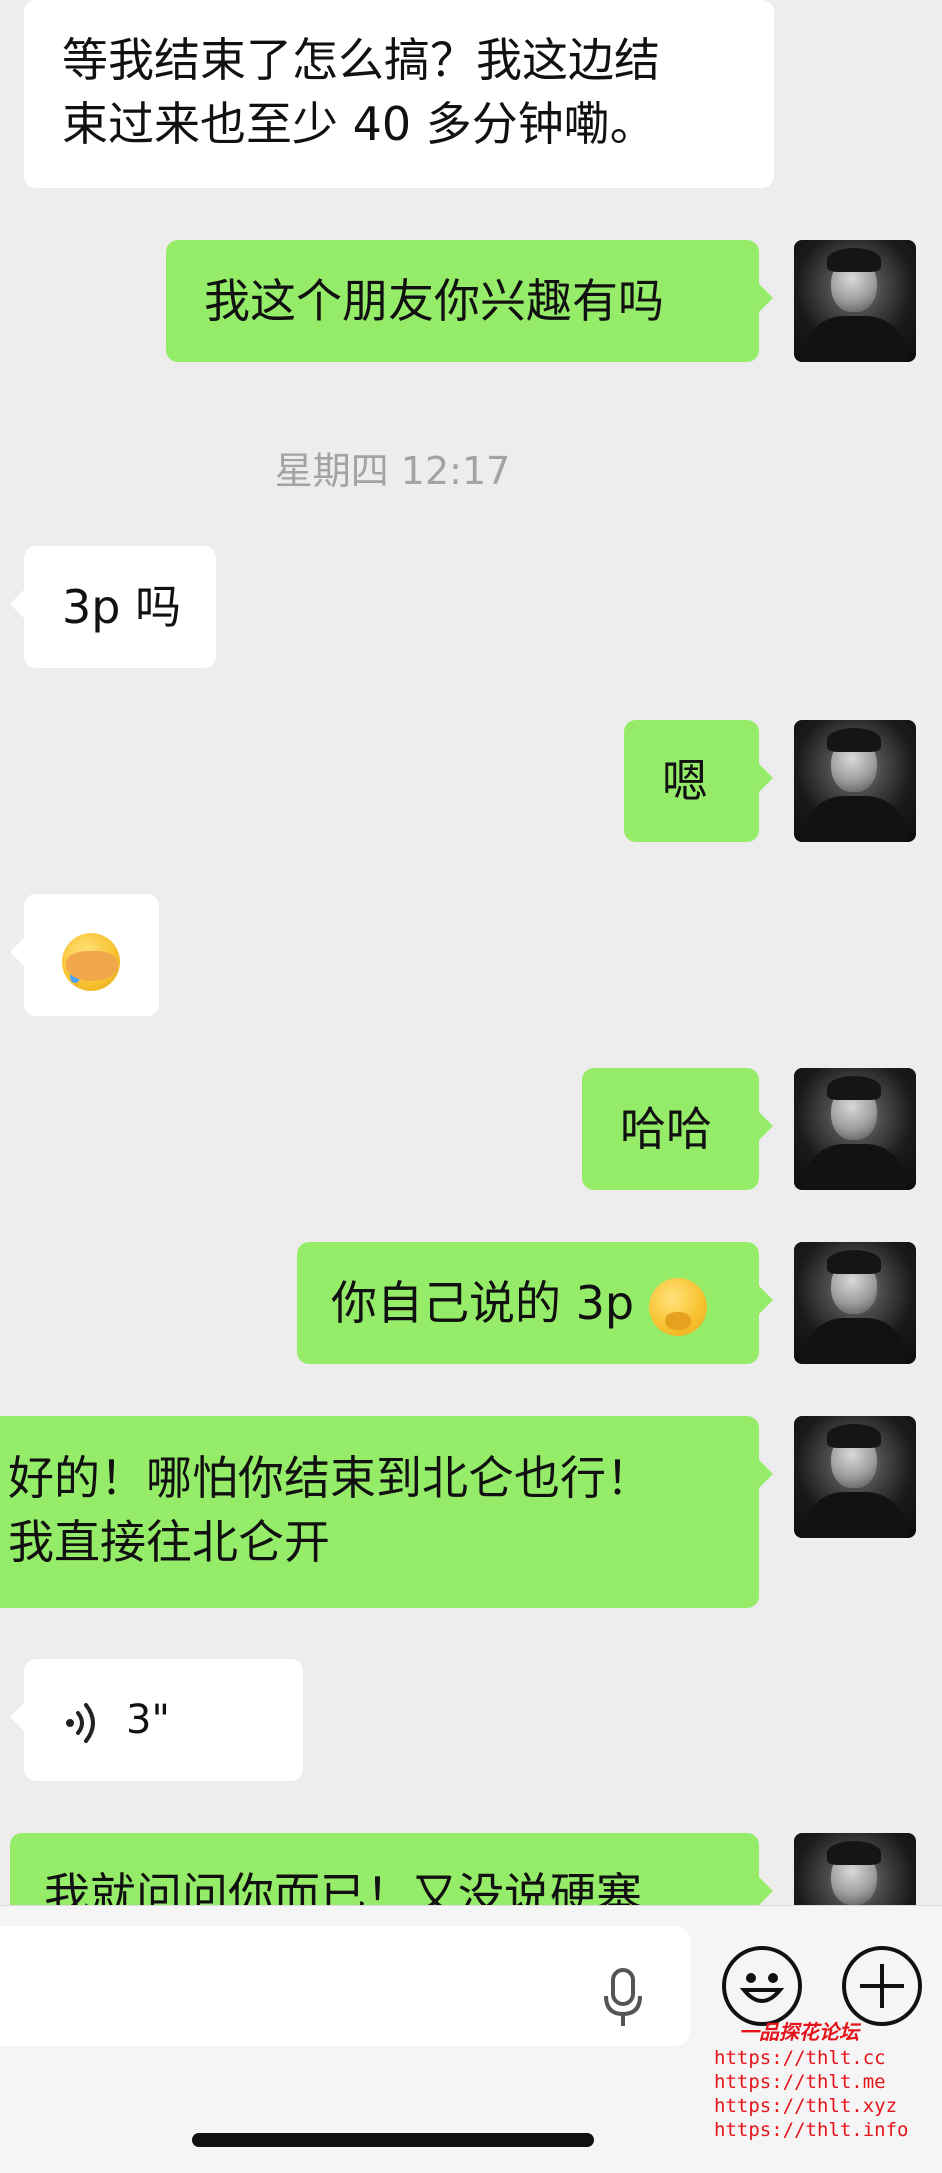 This screenshot has width=942, height=2173. What do you see at coordinates (806, 2106) in the screenshot?
I see `watermark-url: https://thlt.xyz` at bounding box center [806, 2106].